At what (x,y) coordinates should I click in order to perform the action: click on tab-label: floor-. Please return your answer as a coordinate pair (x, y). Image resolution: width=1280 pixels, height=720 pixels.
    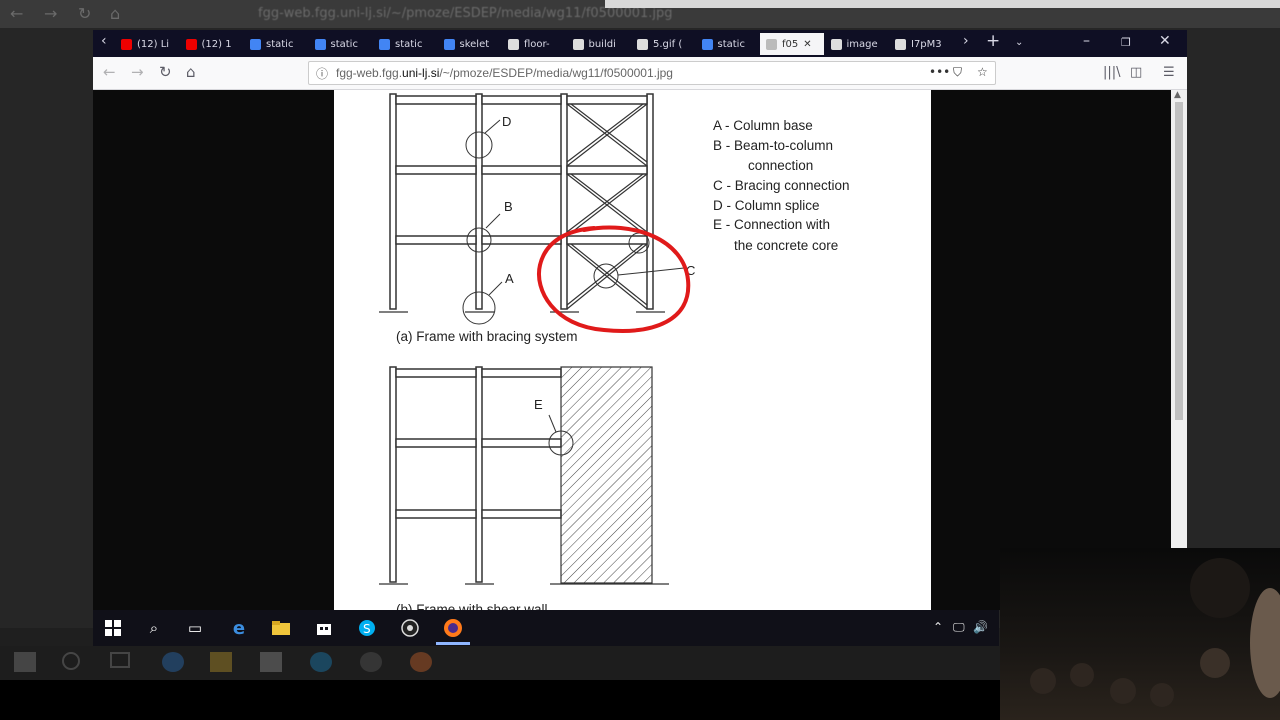
    Looking at the image, I should click on (537, 44).